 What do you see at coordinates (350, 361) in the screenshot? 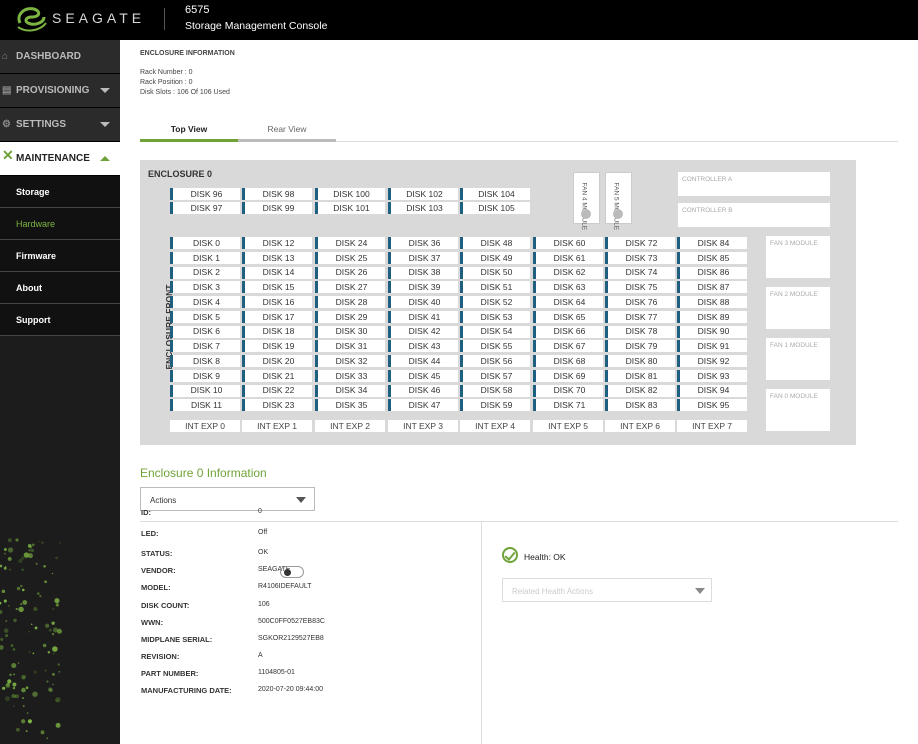
I see `disk-slot: DISK 32` at bounding box center [350, 361].